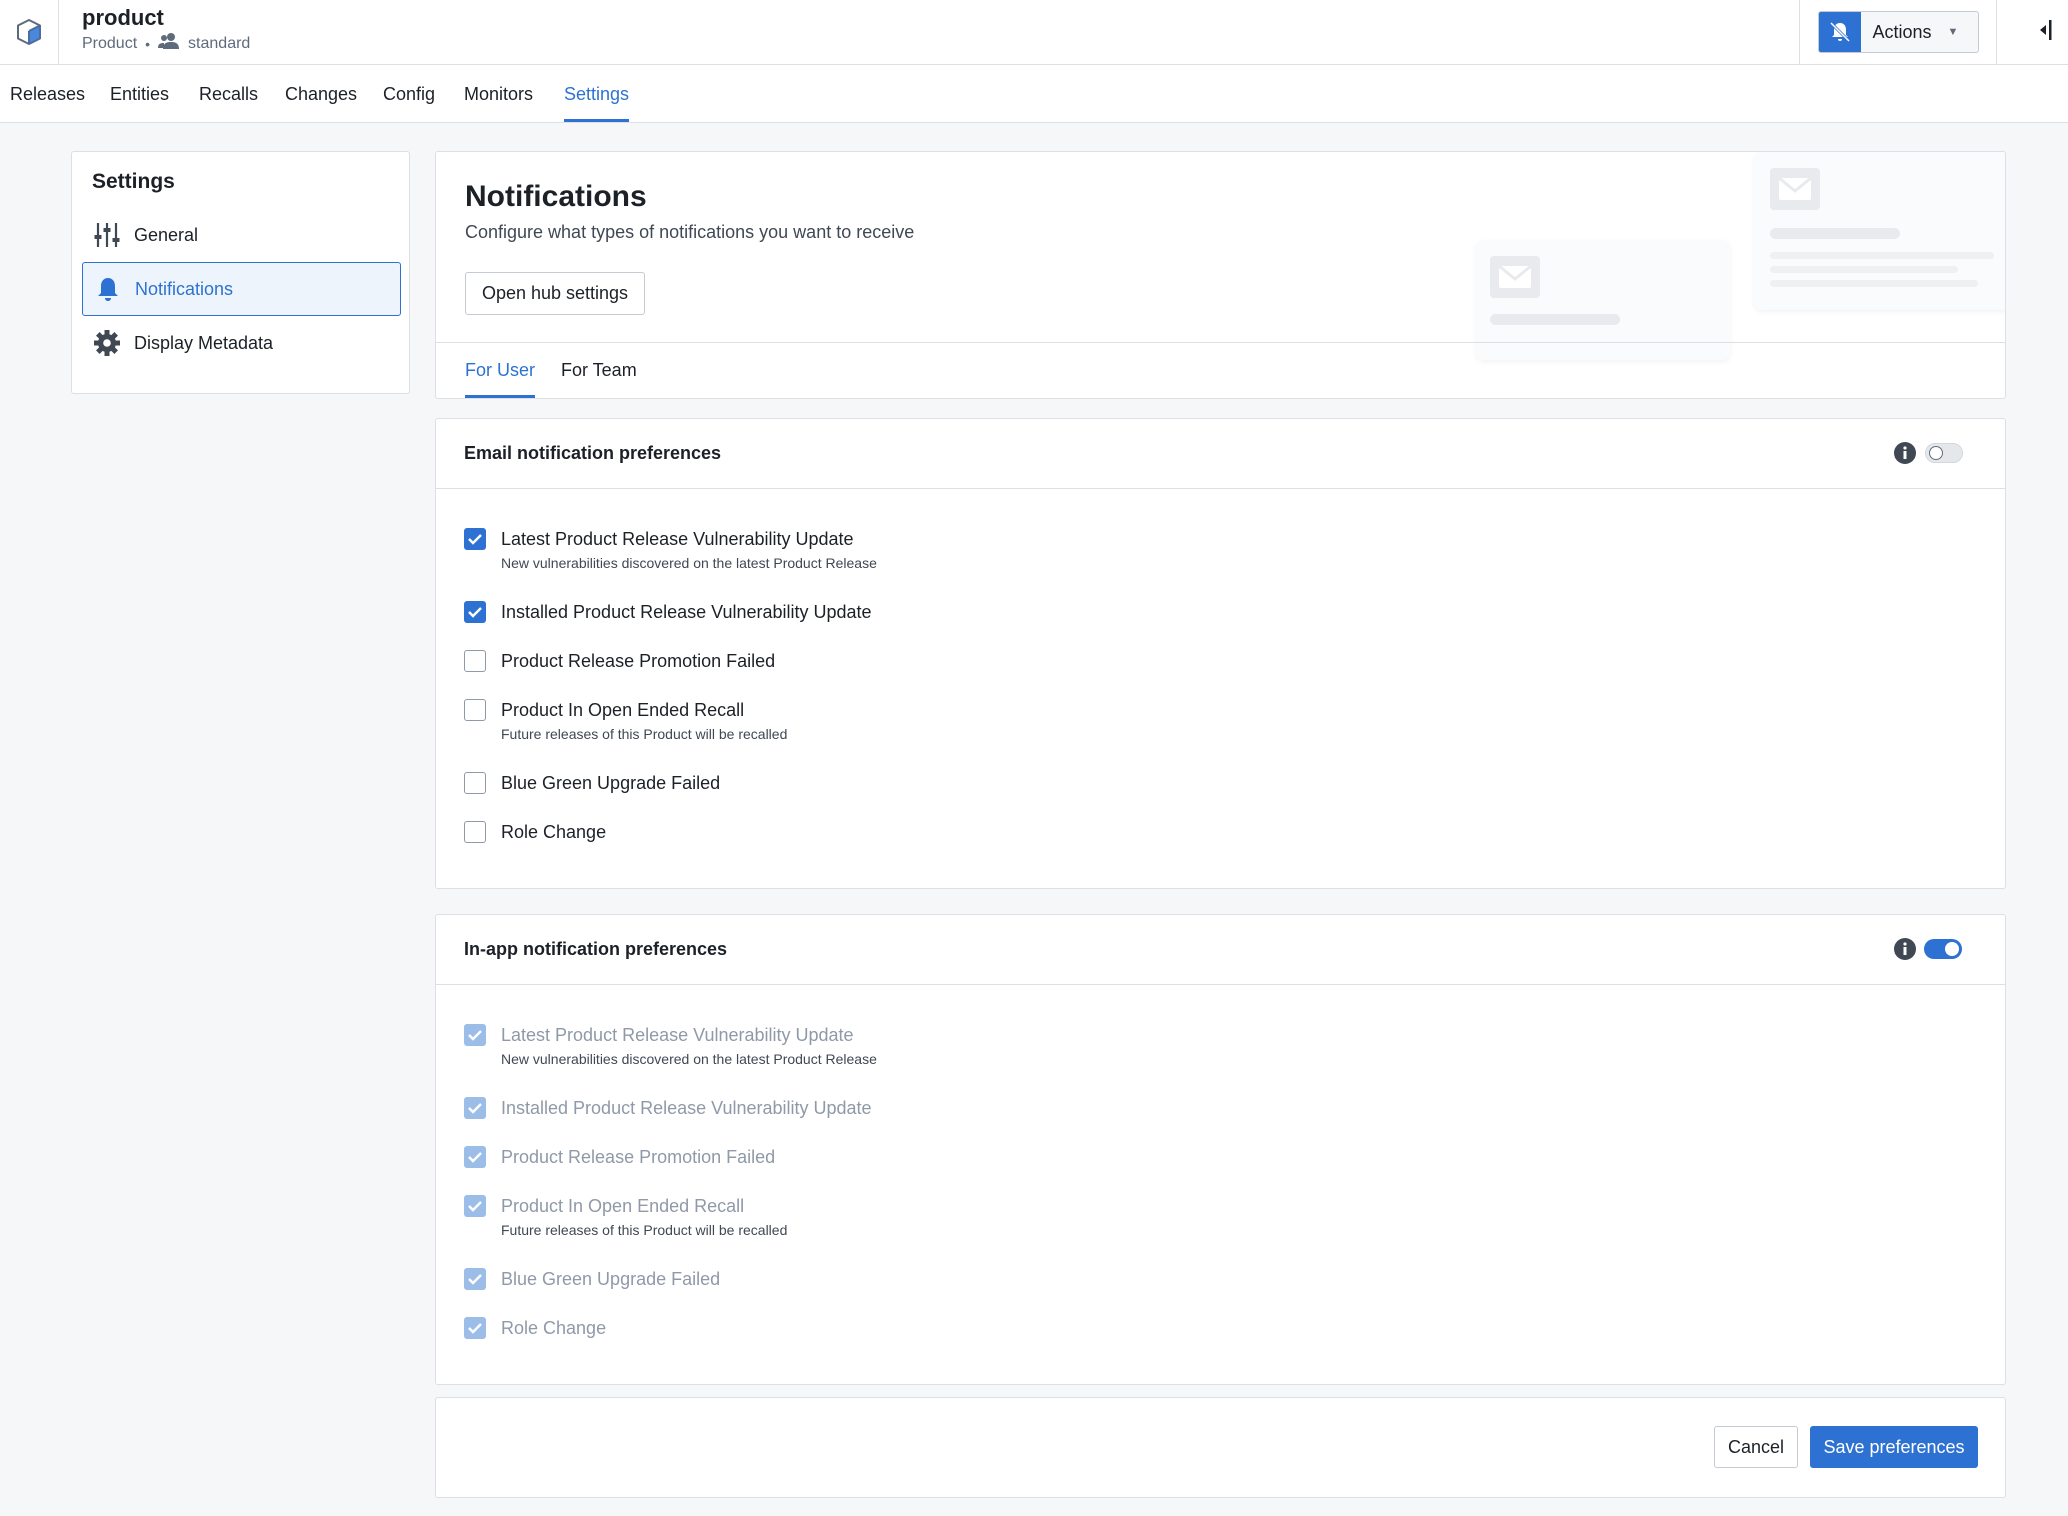 Image resolution: width=2068 pixels, height=1516 pixels. Describe the element at coordinates (108, 289) in the screenshot. I see `bell-icon` at that location.